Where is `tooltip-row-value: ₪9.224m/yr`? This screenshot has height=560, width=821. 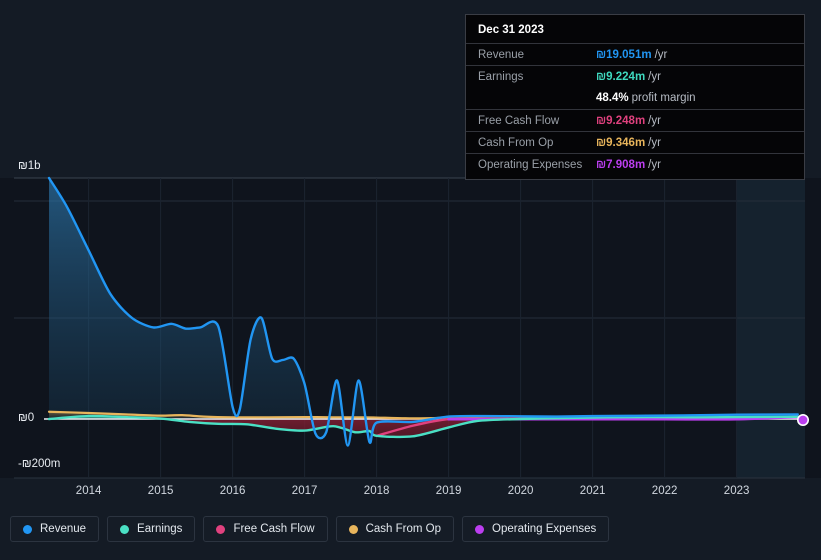 tooltip-row-value: ₪9.224m/yr is located at coordinates (628, 76).